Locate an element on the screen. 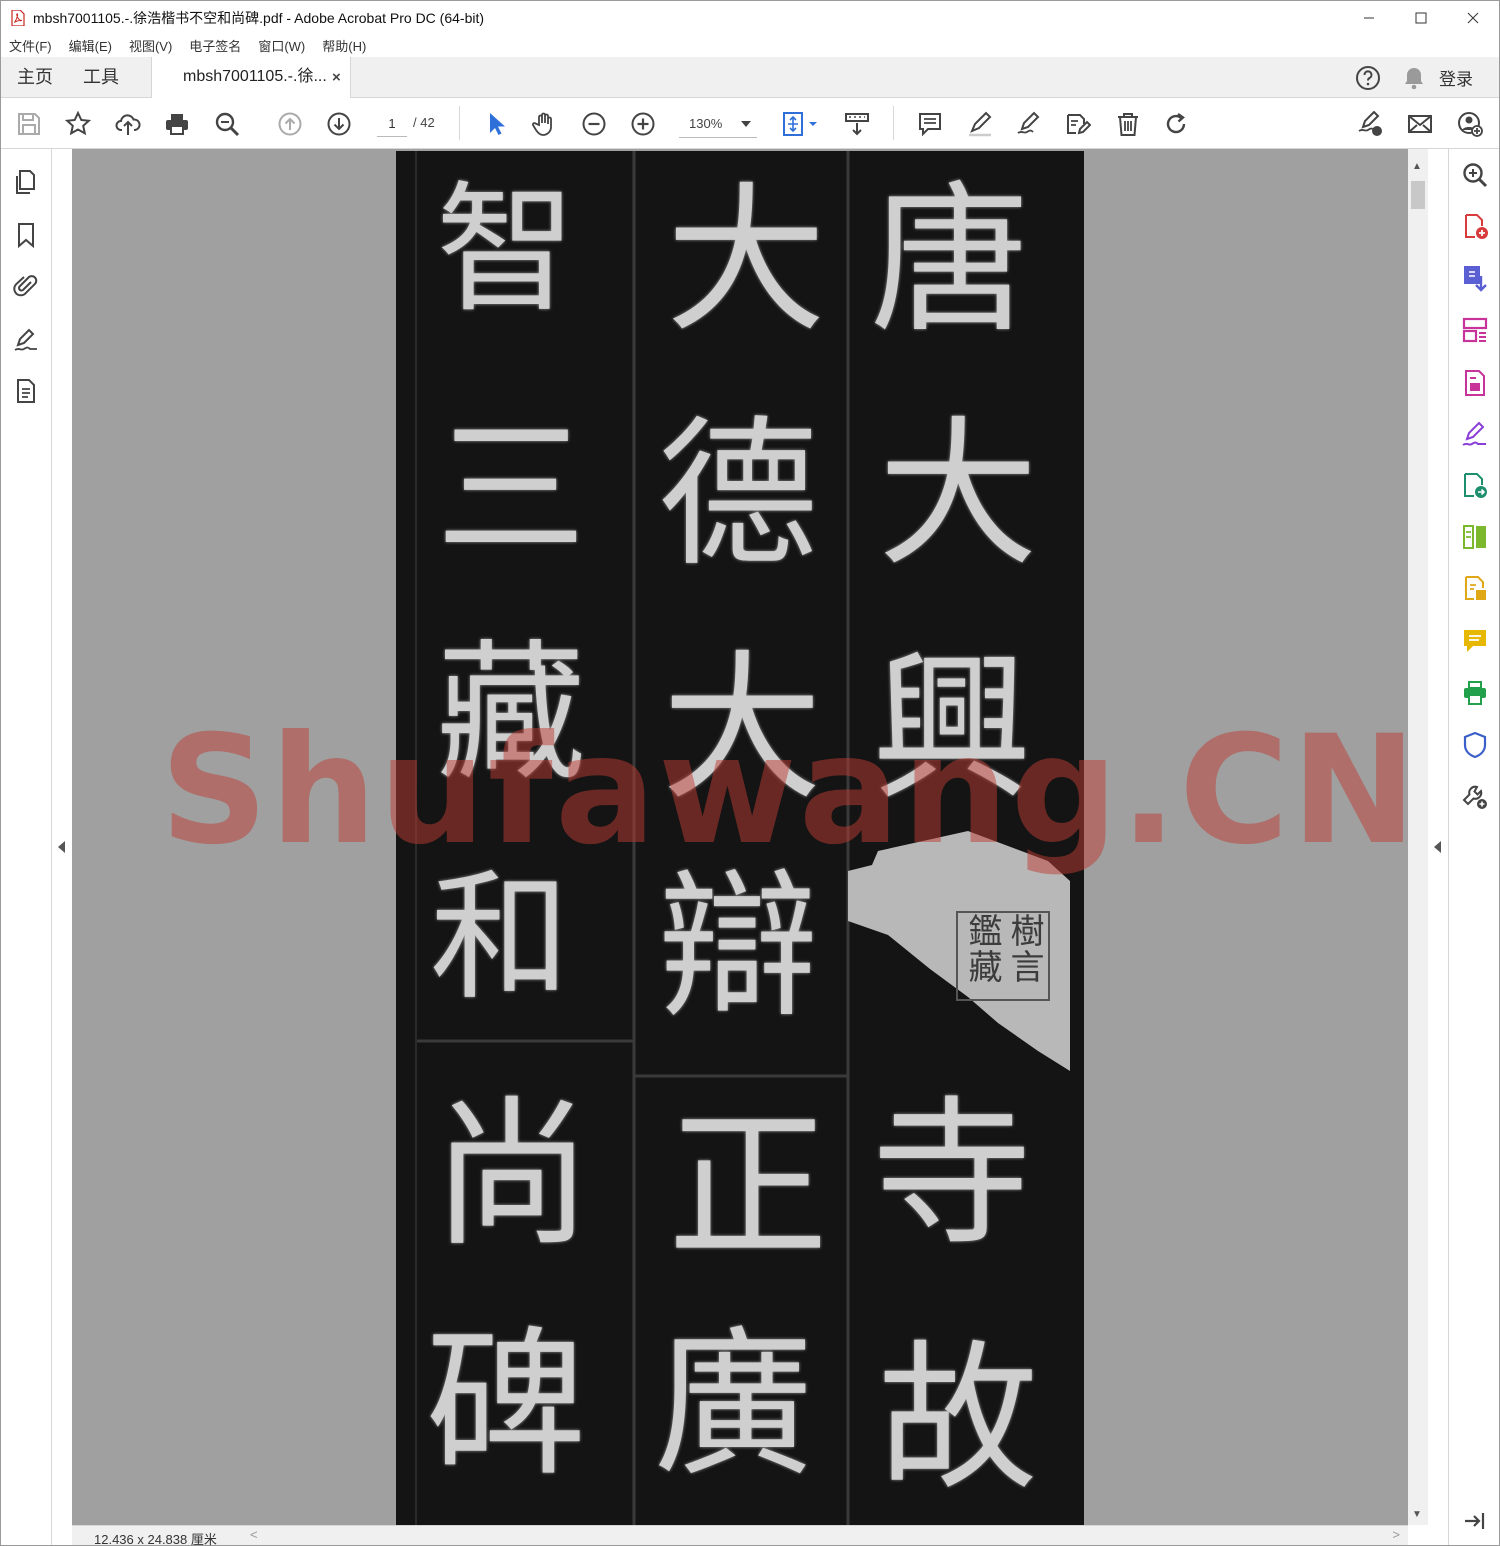 This screenshot has width=1500, height=1546. zoom-tool-icon is located at coordinates (1475, 175).